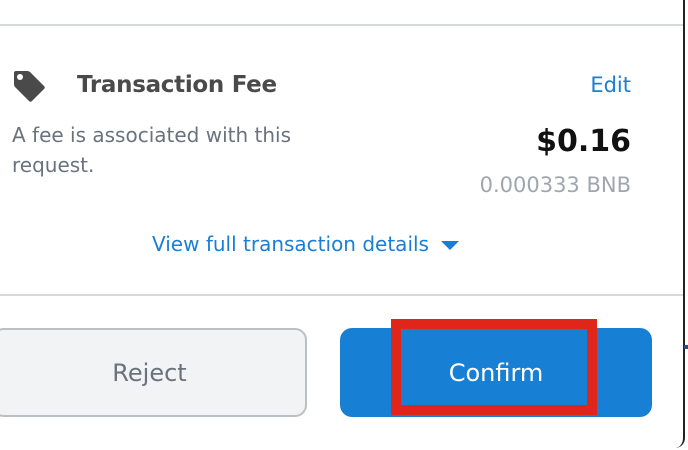 The width and height of the screenshot is (688, 450). I want to click on edit-fee-link: Edit, so click(610, 85).